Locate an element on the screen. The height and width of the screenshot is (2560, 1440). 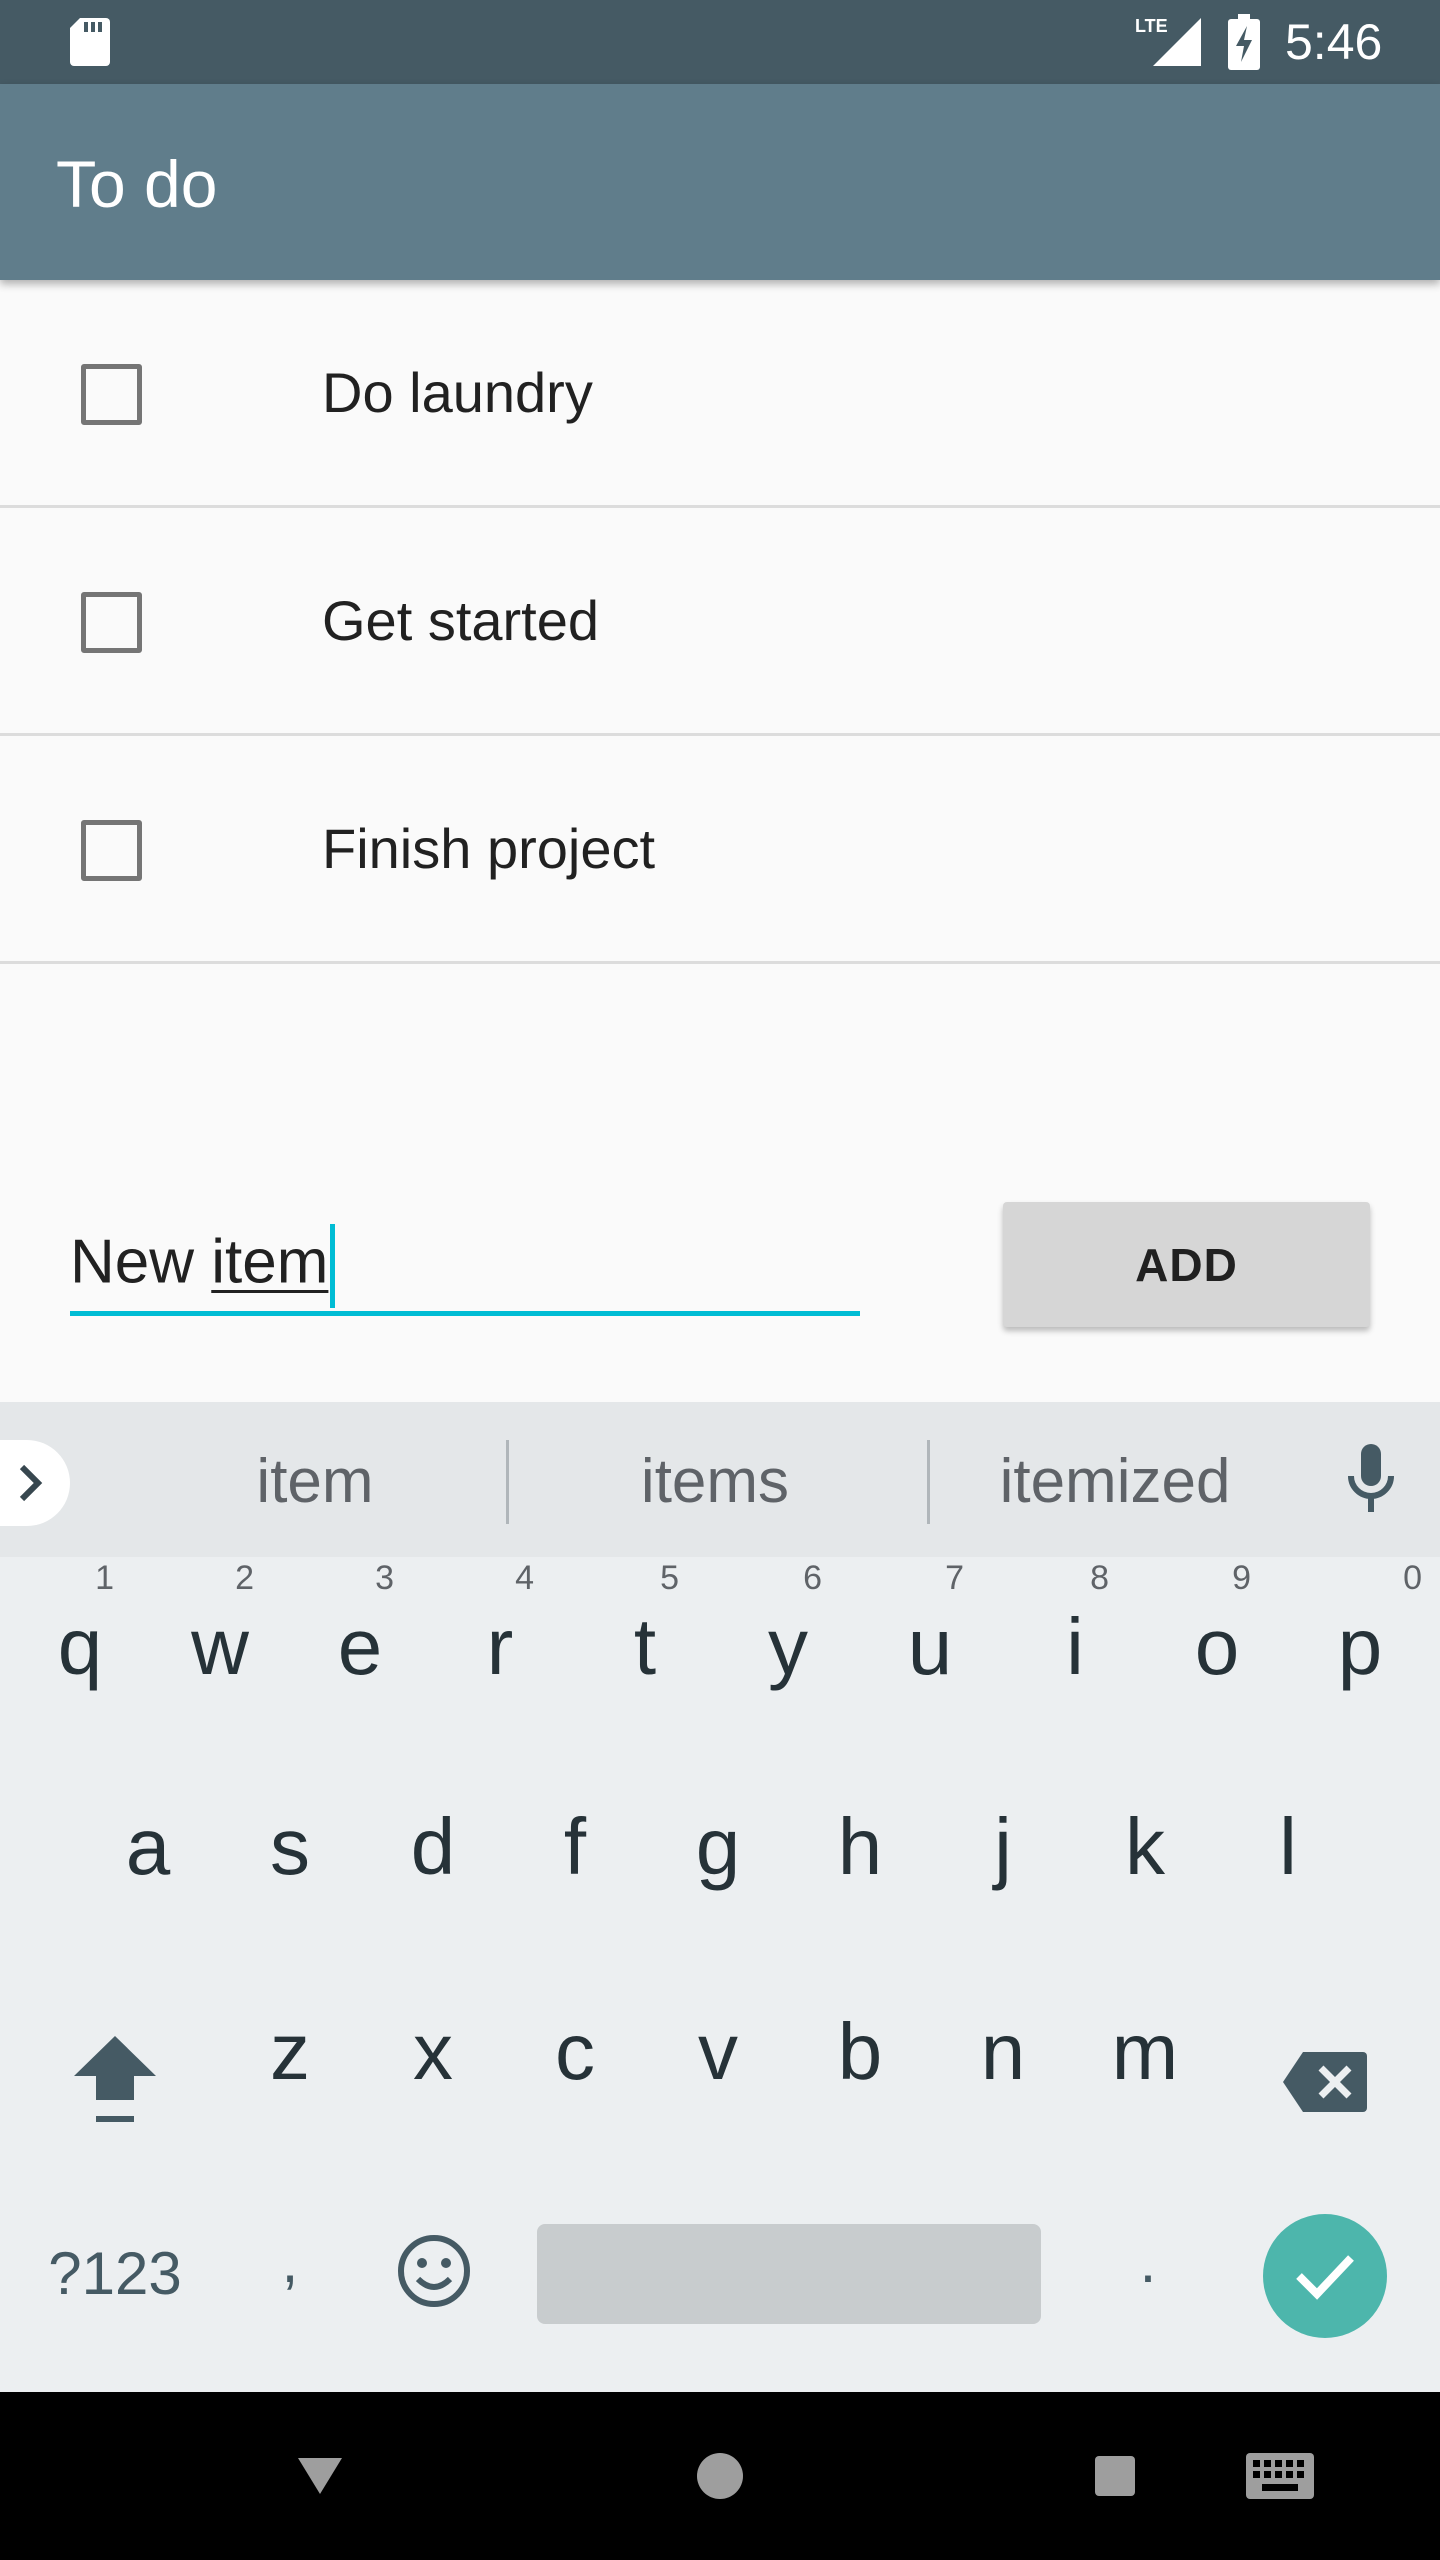
key-r: r4 is located at coordinates (500, 1625).